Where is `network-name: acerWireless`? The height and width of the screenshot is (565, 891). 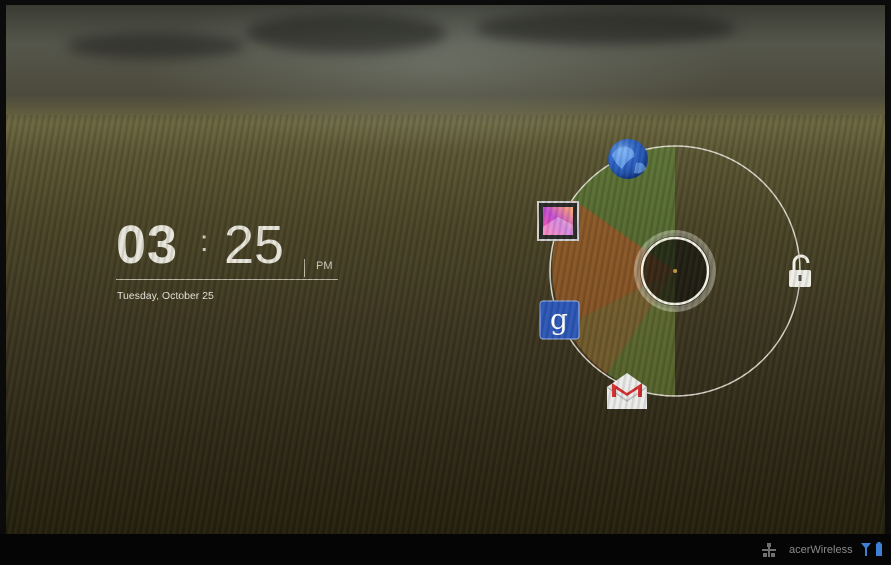
network-name: acerWireless is located at coordinates (821, 550).